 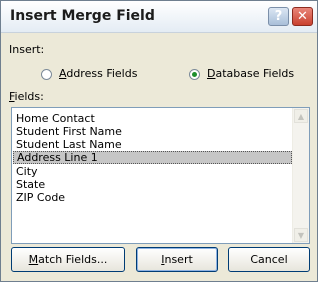 What do you see at coordinates (177, 259) in the screenshot?
I see `insert-button: Insert` at bounding box center [177, 259].